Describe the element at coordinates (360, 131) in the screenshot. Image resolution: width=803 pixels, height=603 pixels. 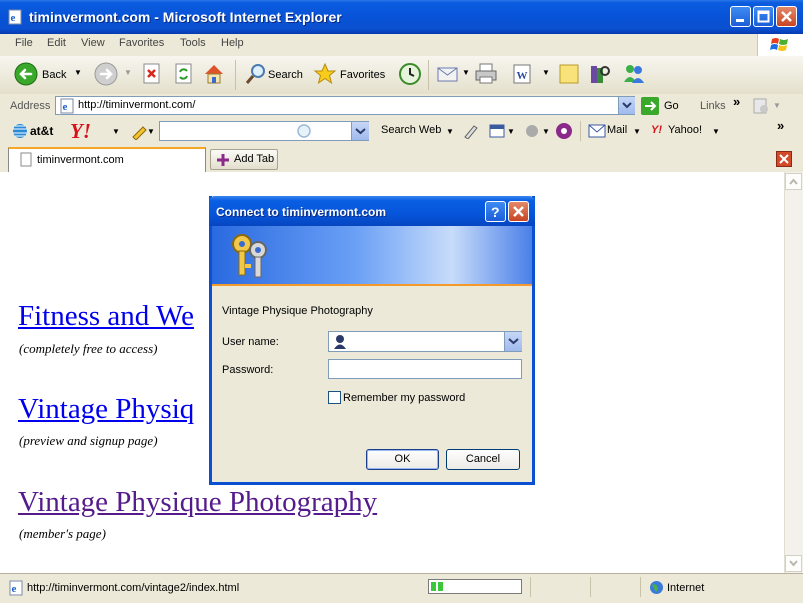
I see `search-dropdown-button` at that location.